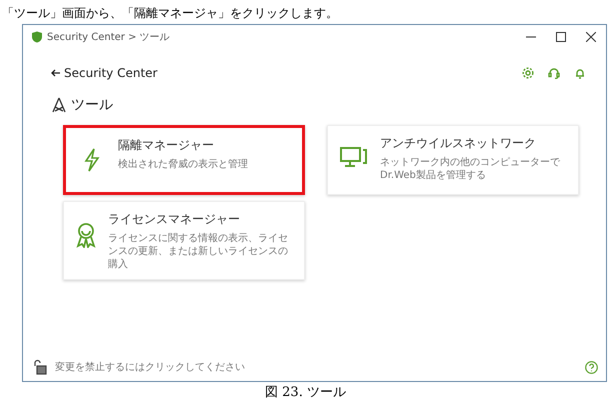 This screenshot has width=611, height=403. I want to click on card-title: 隔離マネージャー, so click(166, 145).